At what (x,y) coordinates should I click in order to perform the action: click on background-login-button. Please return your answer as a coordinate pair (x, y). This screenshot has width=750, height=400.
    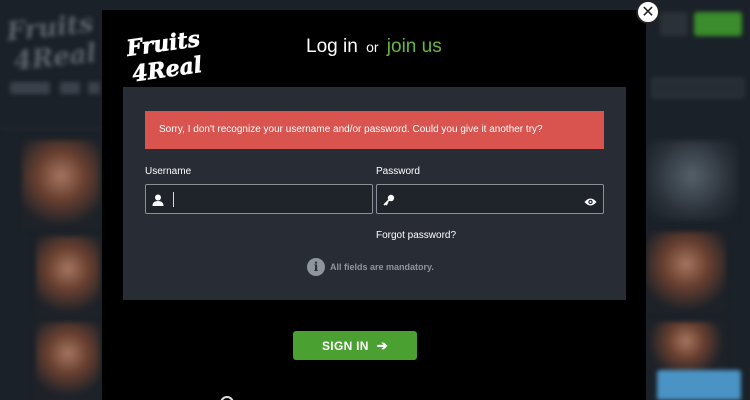
    Looking at the image, I should click on (674, 24).